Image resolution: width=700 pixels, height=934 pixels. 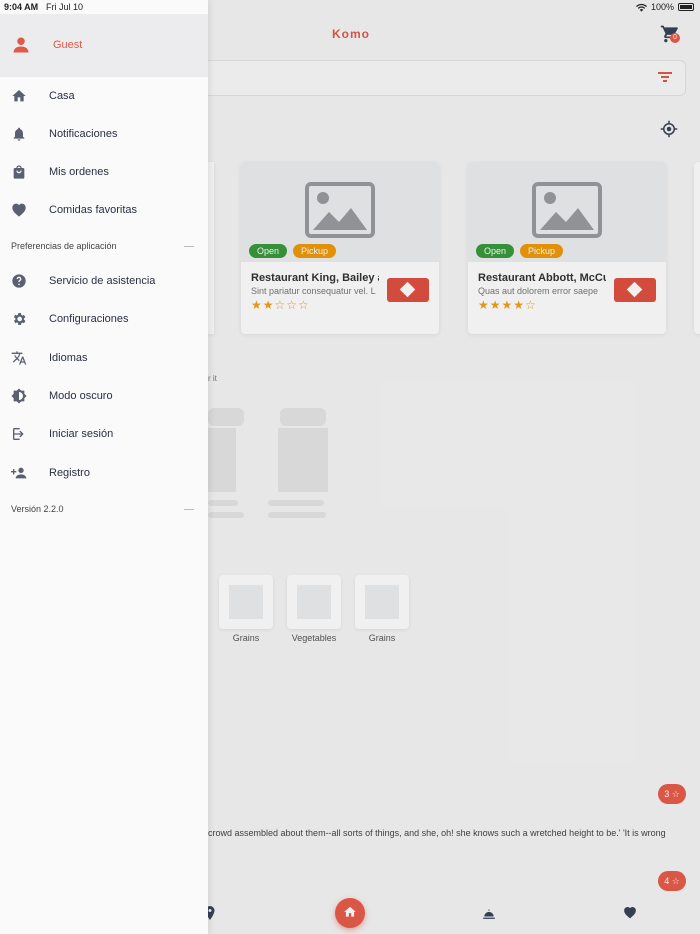 What do you see at coordinates (62, 96) in the screenshot?
I see `menu-item-label: Casa` at bounding box center [62, 96].